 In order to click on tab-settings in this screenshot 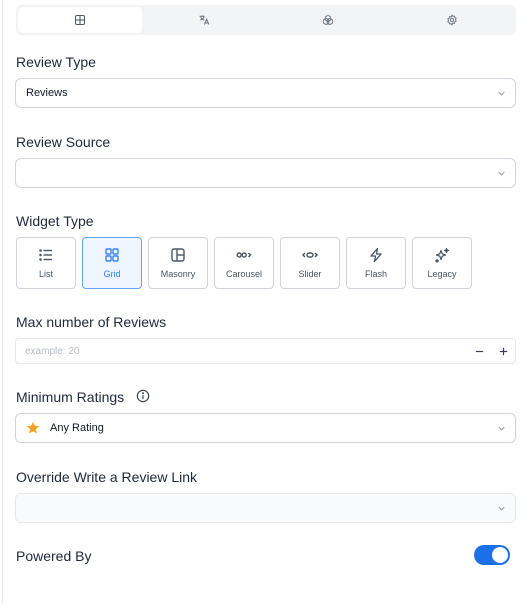, I will do `click(452, 20)`.